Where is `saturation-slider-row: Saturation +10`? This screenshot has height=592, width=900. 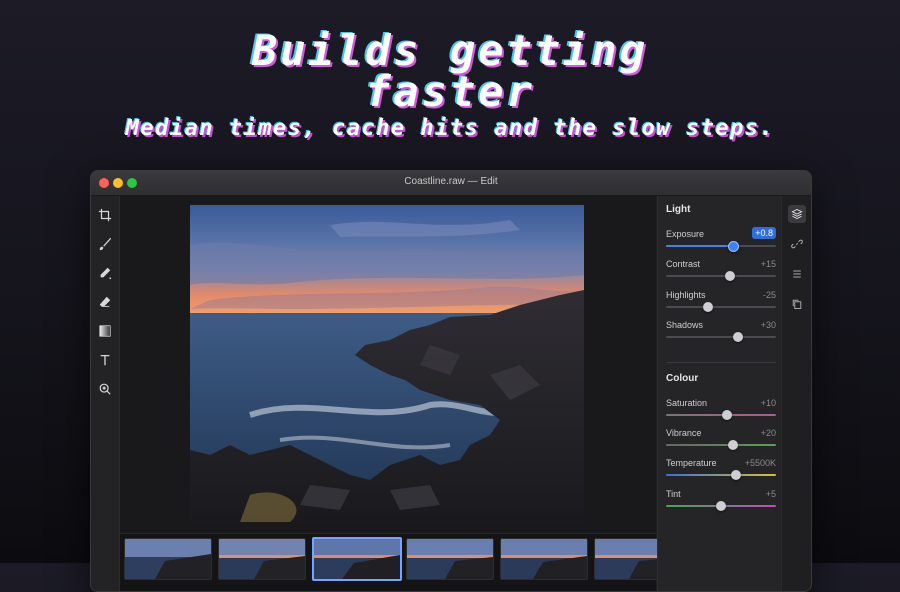 saturation-slider-row: Saturation +10 is located at coordinates (721, 412).